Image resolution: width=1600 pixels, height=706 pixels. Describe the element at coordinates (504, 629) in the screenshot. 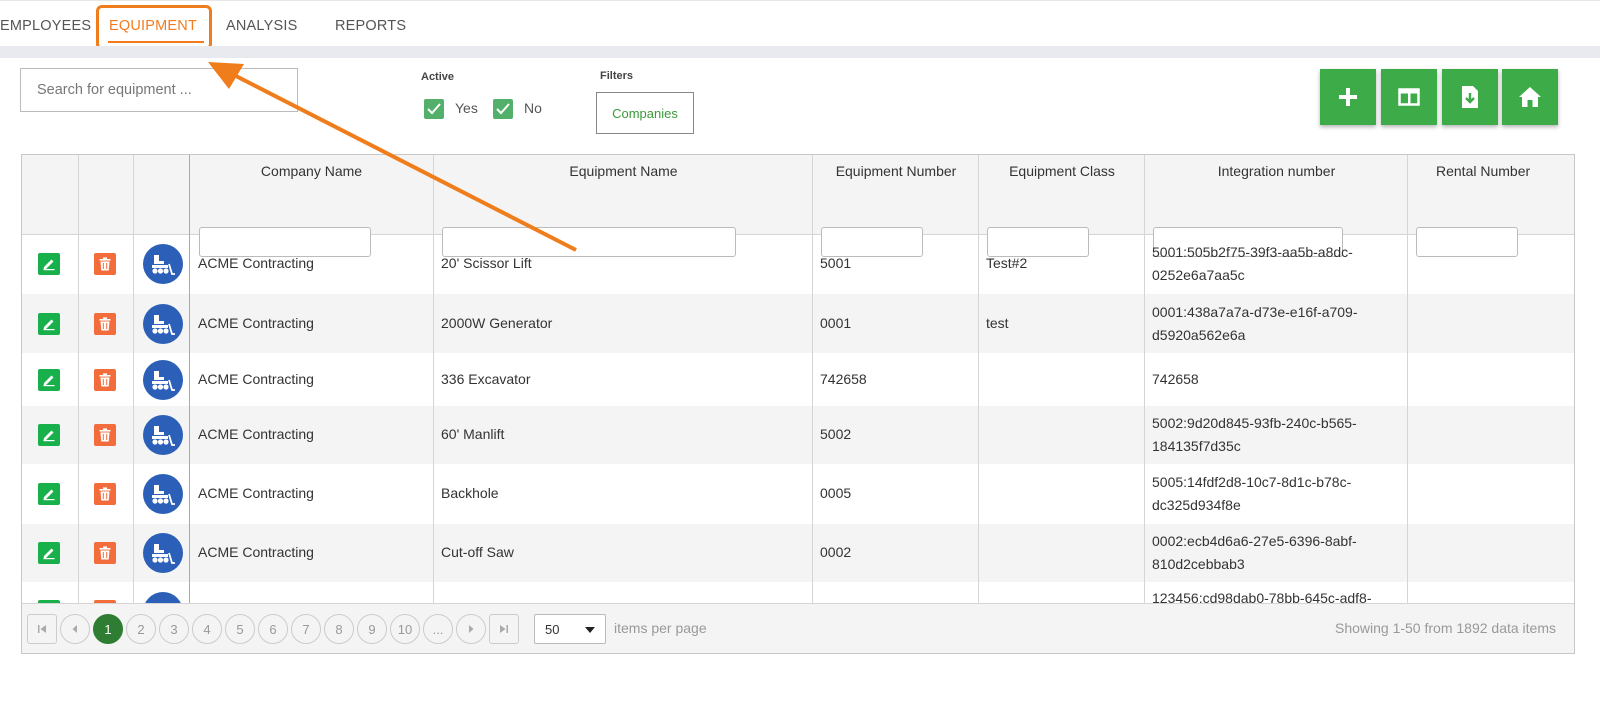

I see `last-page-button` at that location.